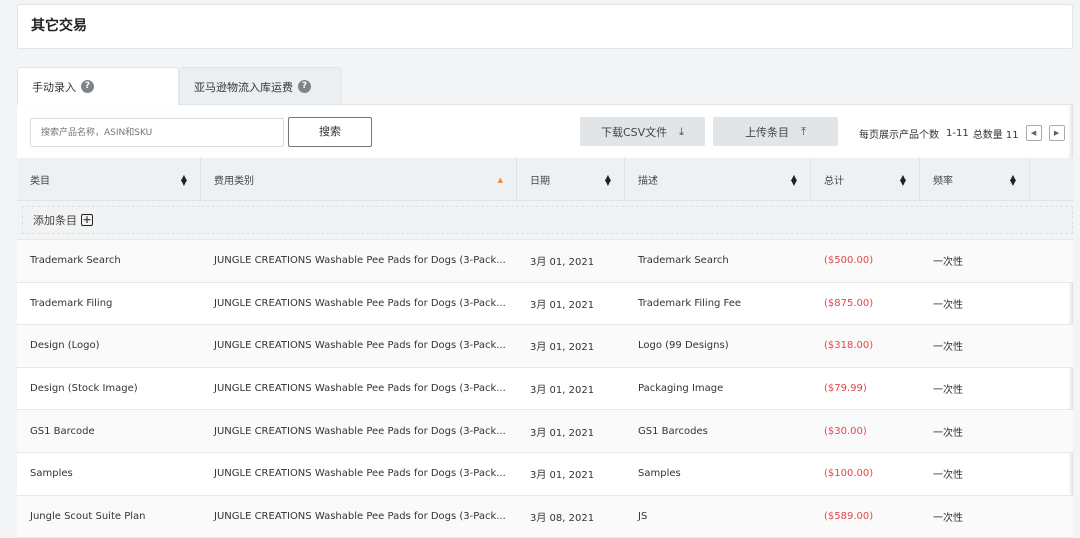  I want to click on upload-entries-button: 上传条目 ⤒, so click(775, 131).